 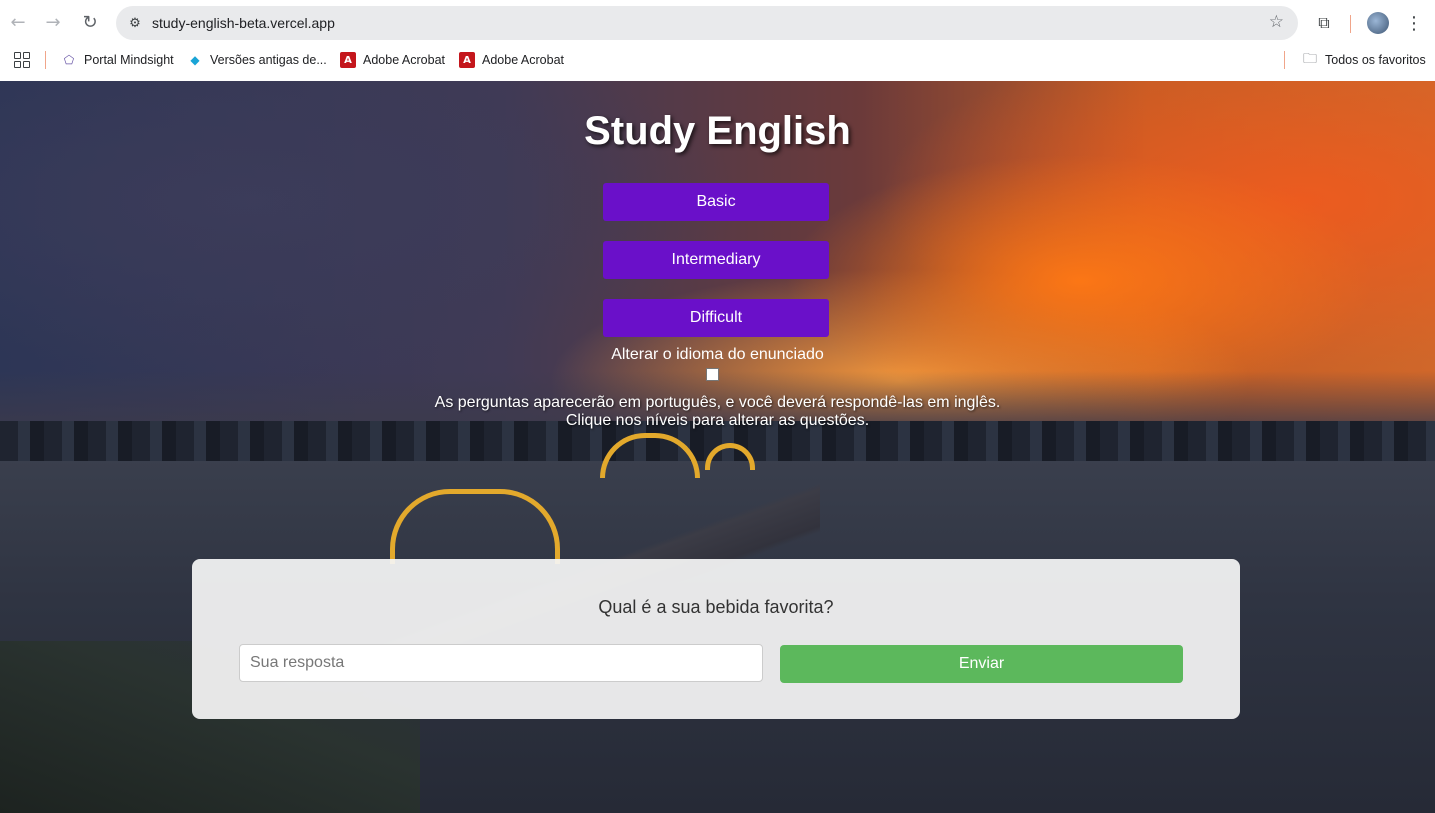 I want to click on bookmark-label: Todos os favoritos, so click(x=1375, y=60).